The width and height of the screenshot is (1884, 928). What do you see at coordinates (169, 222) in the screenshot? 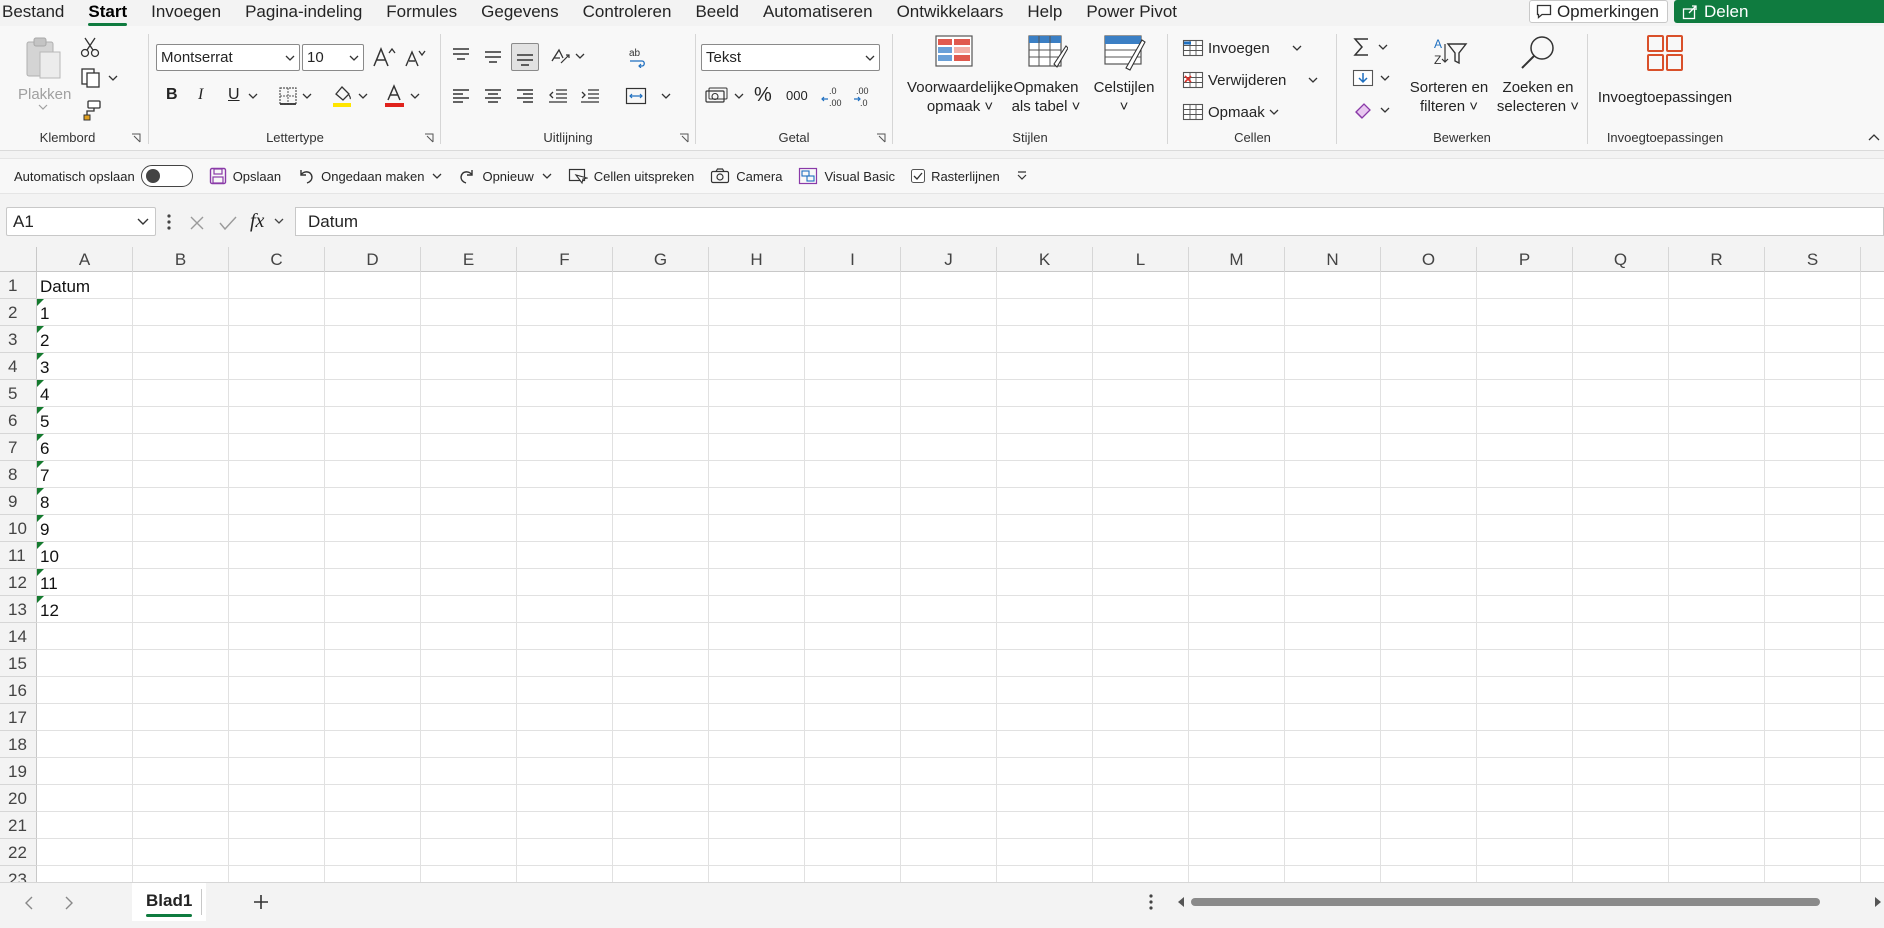
I see `more-options-icon` at bounding box center [169, 222].